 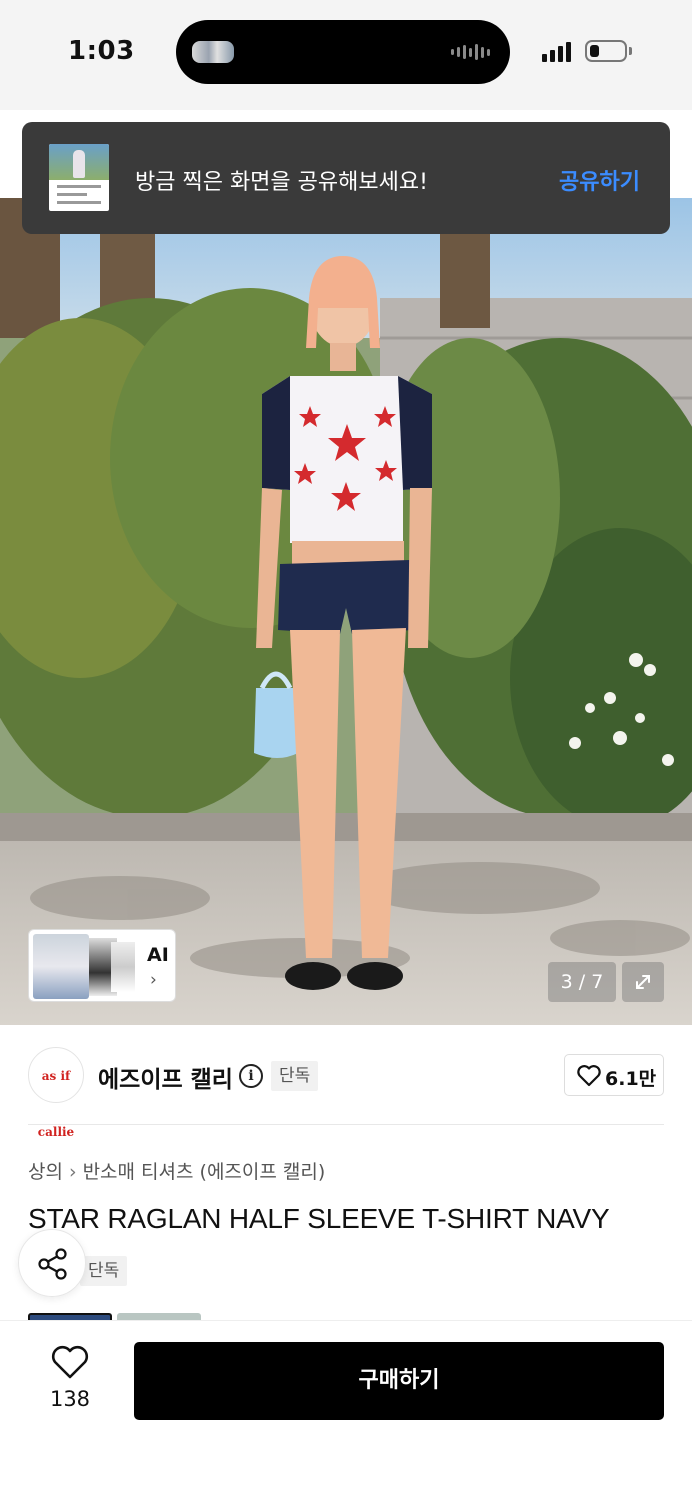 I want to click on share-icon, so click(x=52, y=1264).